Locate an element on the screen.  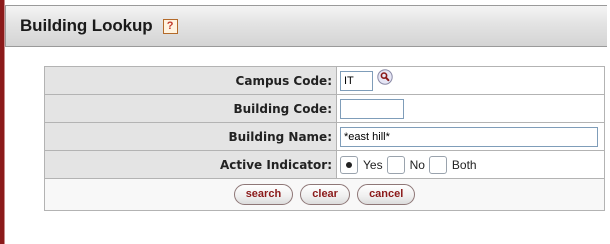
building-code-input is located at coordinates (372, 108).